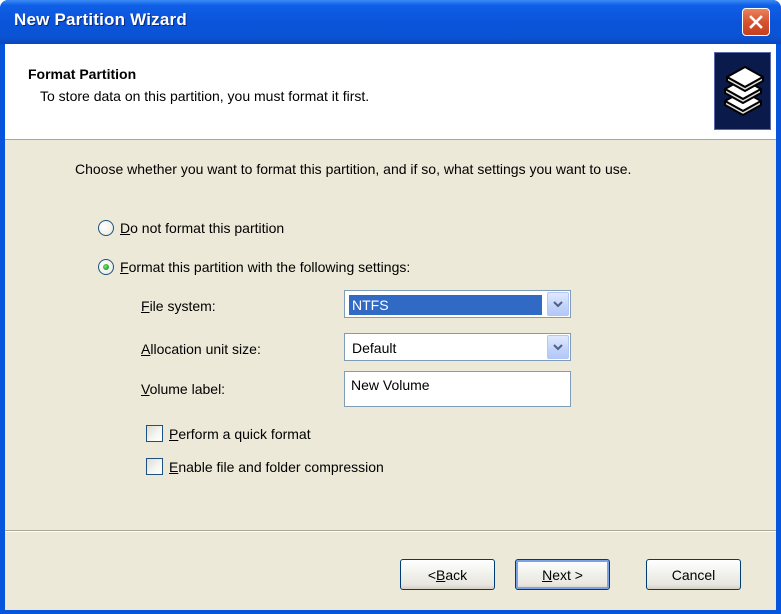  I want to click on quick-format-checkbox: Perform a quick format, so click(228, 433).